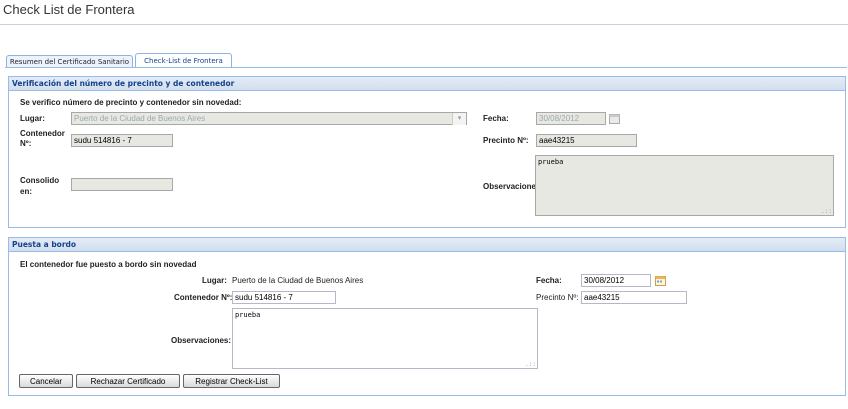 The width and height of the screenshot is (848, 409). I want to click on reject-certificate-button: Rechazar Certificado, so click(128, 381).